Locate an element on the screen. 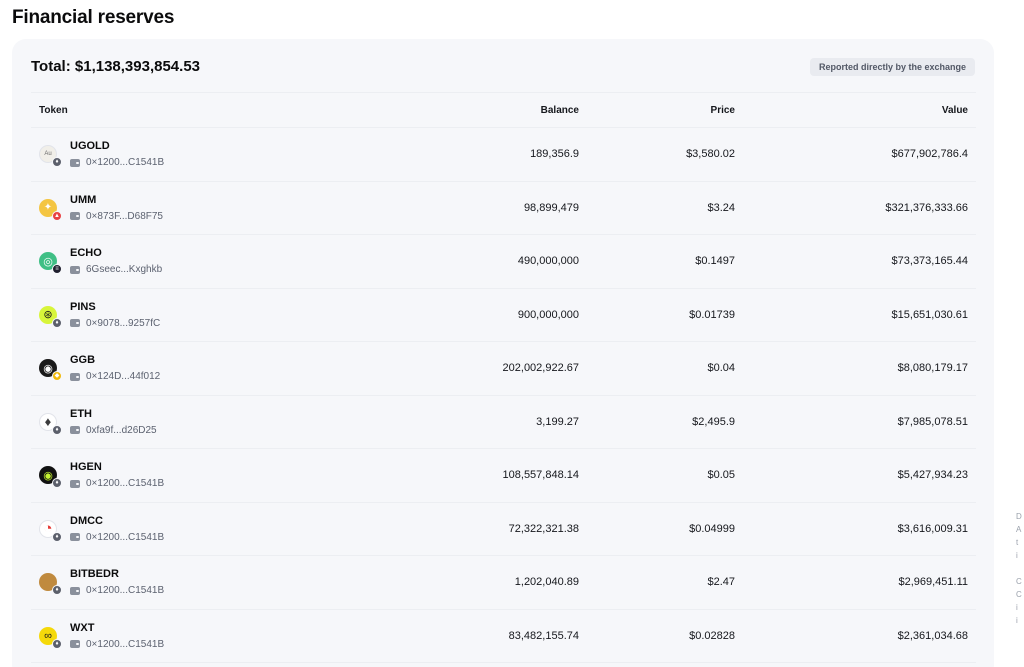 This screenshot has height=667, width=1024. page-title: Financial reserves is located at coordinates (93, 17).